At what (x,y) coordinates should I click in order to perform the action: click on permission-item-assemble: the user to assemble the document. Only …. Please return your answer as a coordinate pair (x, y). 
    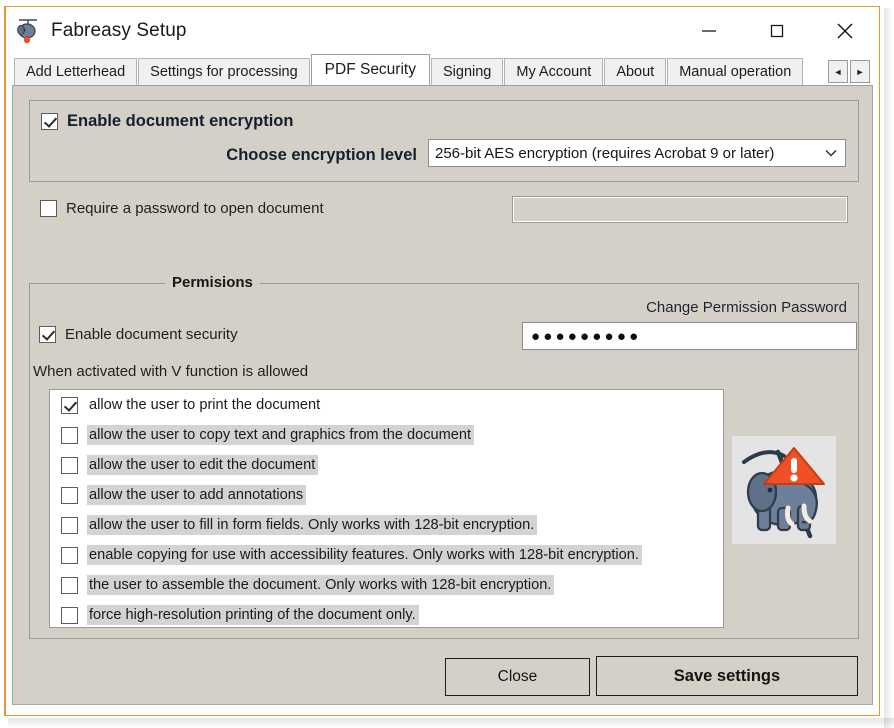
    Looking at the image, I should click on (386, 585).